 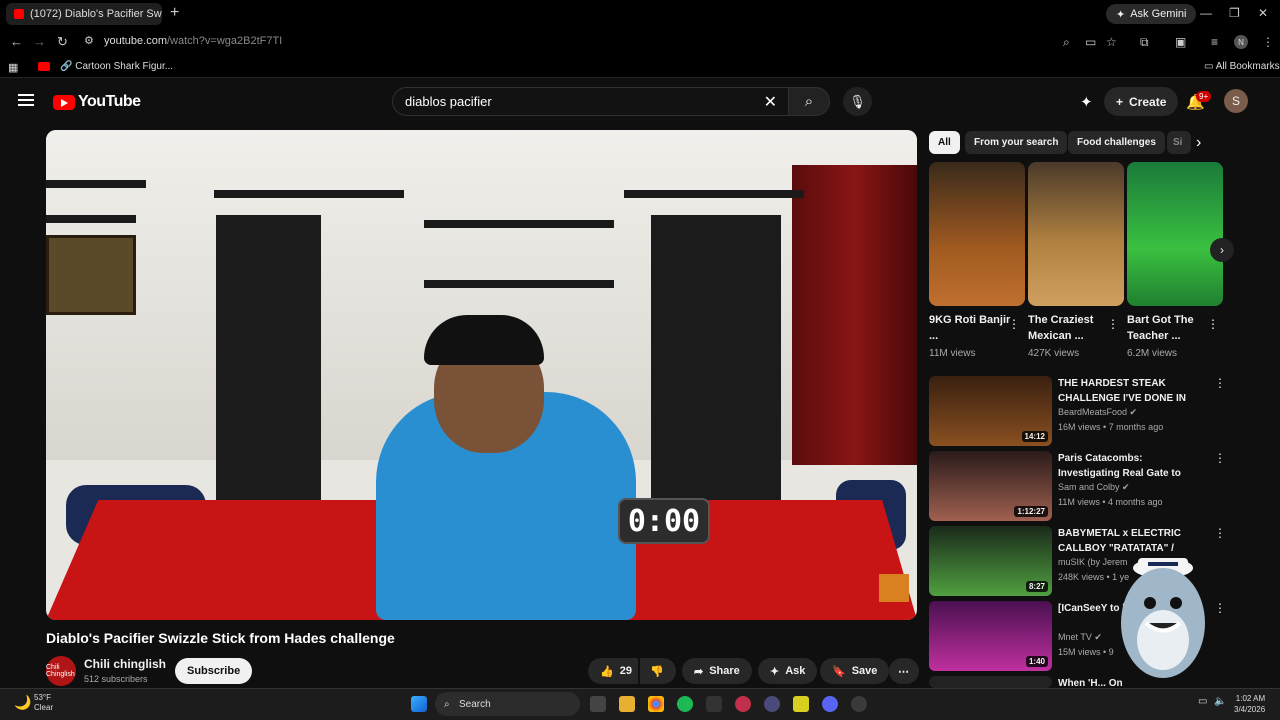 I want to click on back-icon: ←, so click(x=16, y=41).